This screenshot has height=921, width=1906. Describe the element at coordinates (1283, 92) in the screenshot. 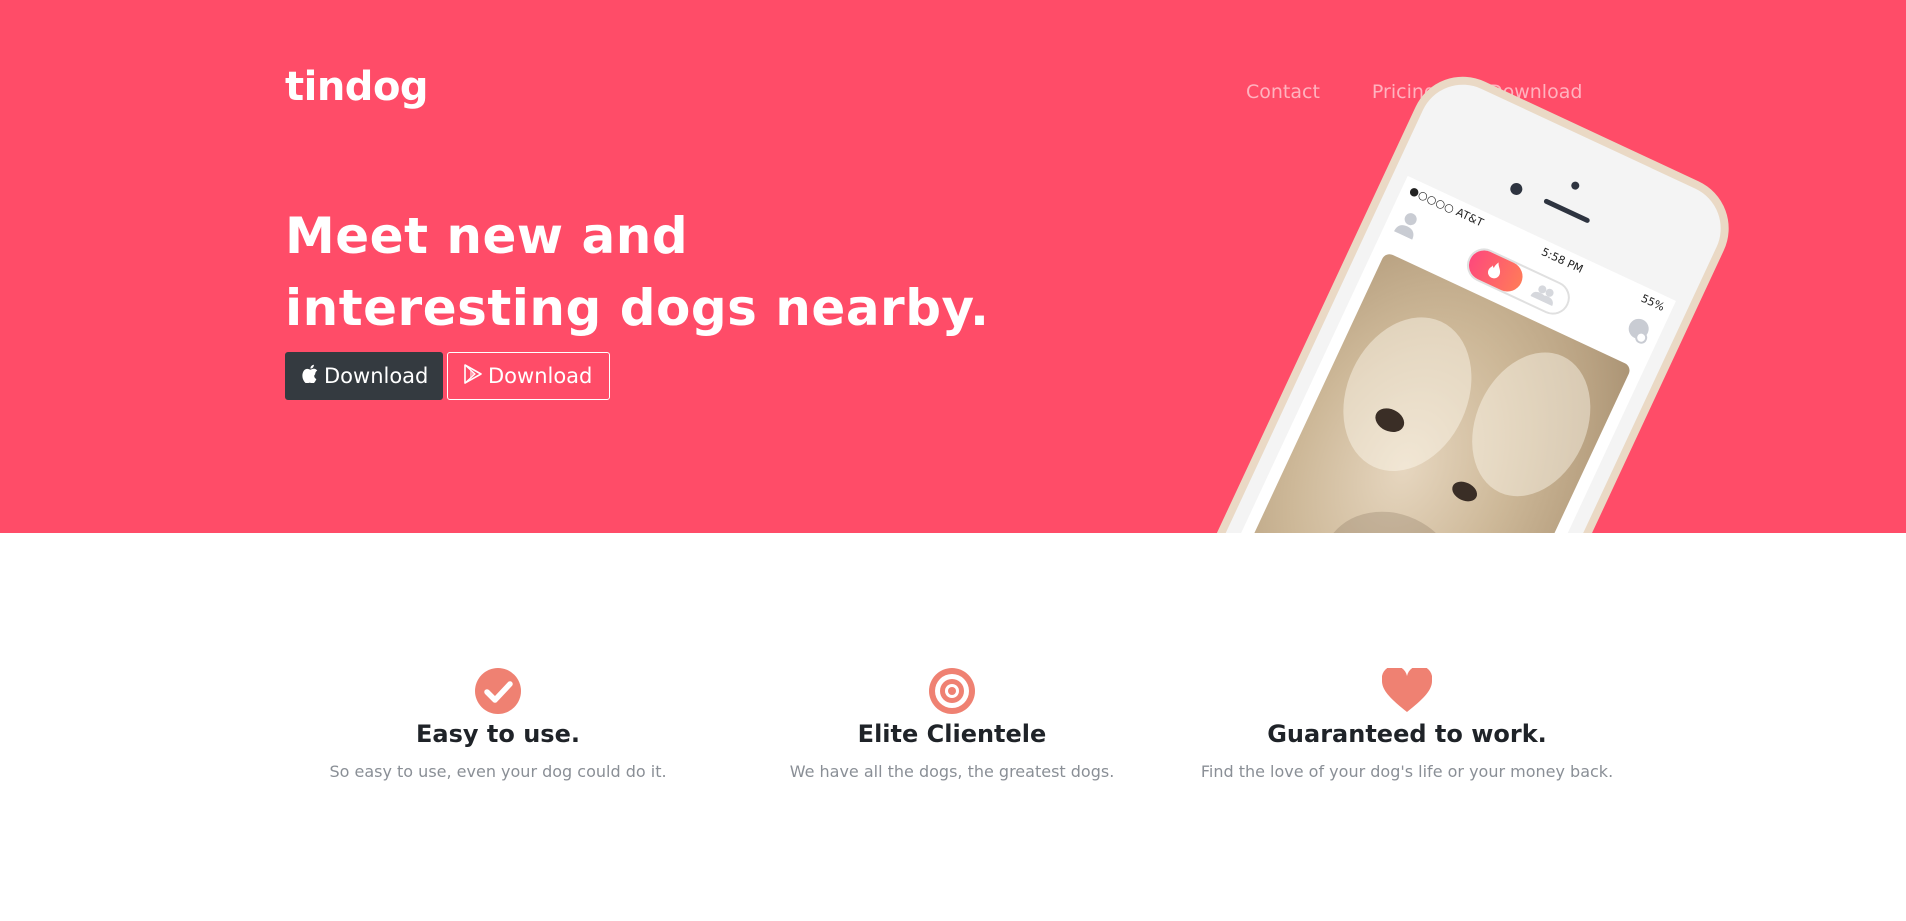

I see `nav-contact-link: Contact` at that location.